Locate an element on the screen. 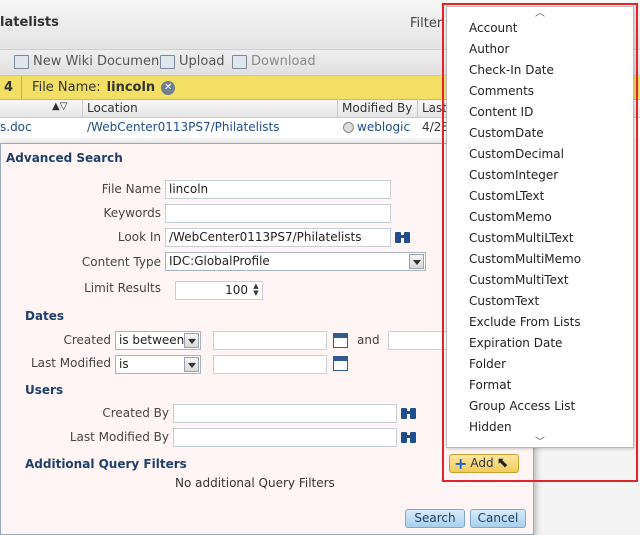 Image resolution: width=640 pixels, height=535 pixels. last-modified-date-input is located at coordinates (270, 364).